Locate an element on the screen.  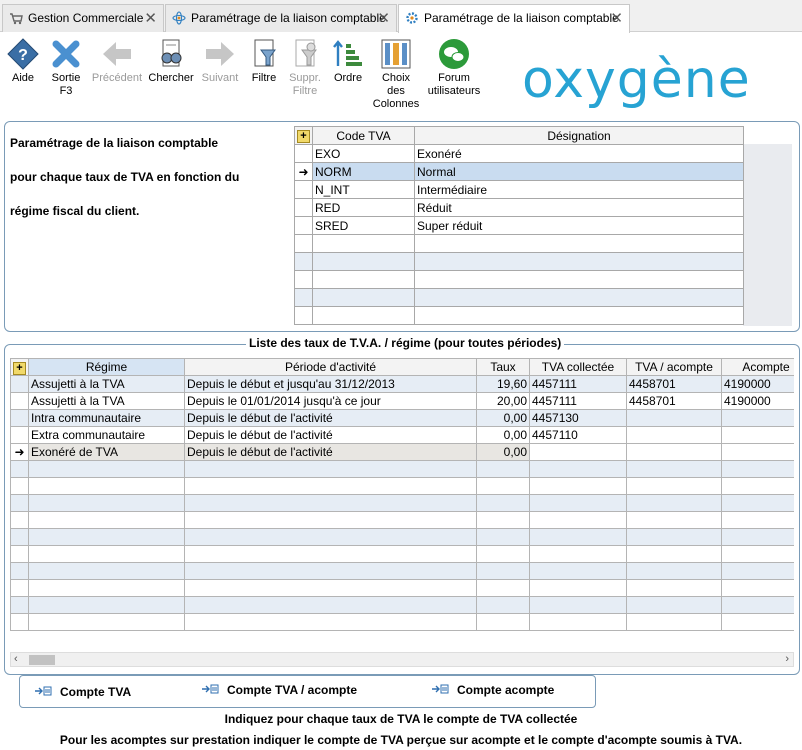
cell-designation: Exonéré is located at coordinates (579, 153).